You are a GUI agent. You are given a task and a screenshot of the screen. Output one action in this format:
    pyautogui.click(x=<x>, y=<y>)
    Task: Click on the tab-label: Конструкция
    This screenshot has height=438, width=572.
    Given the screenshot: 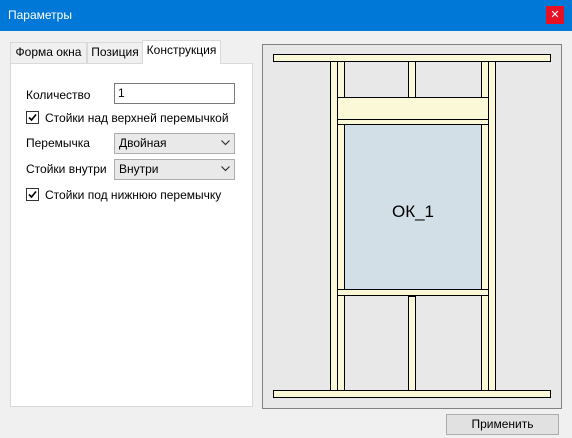 What is the action you would take?
    pyautogui.click(x=181, y=50)
    